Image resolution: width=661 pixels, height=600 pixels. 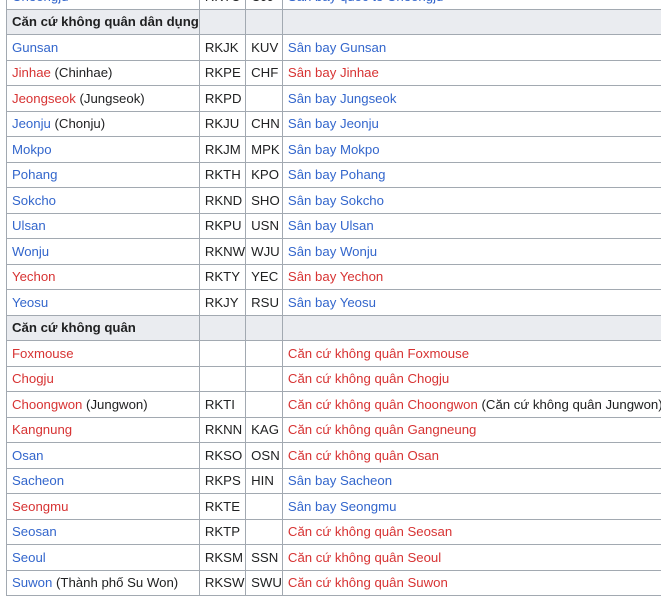 I want to click on airport-link-can-cu-khong-quan-gangneung: Căn cứ không quân Gangneung, so click(x=382, y=429).